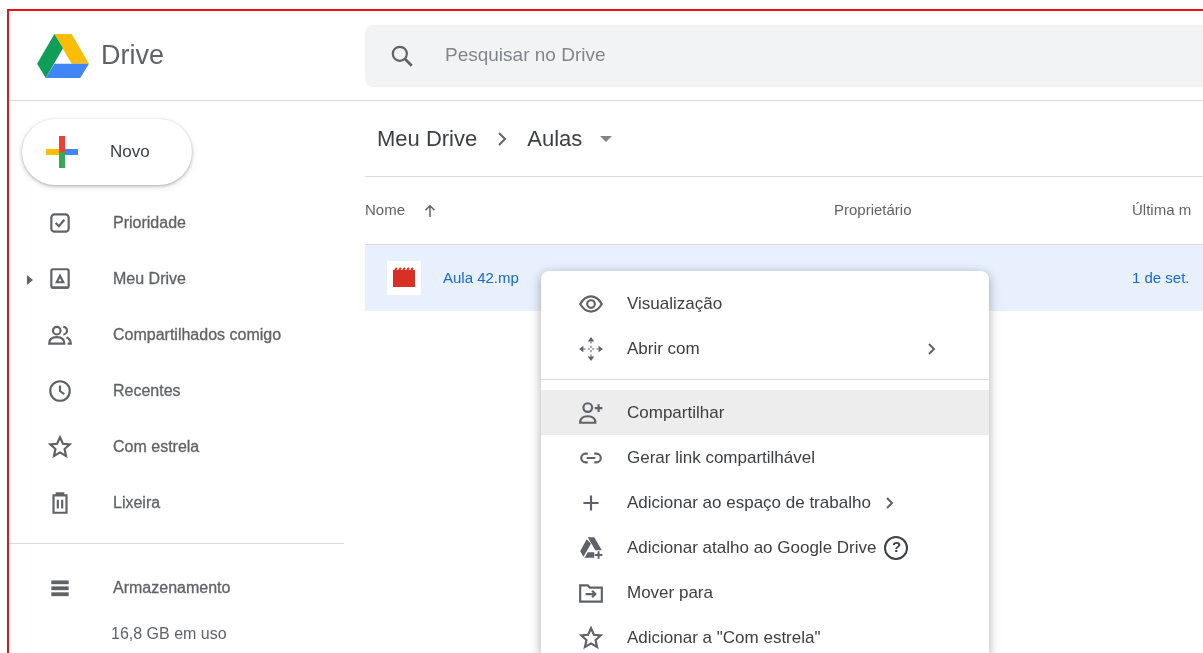 Image resolution: width=1203 pixels, height=653 pixels. Describe the element at coordinates (132, 56) in the screenshot. I see `app-title: Drive` at that location.